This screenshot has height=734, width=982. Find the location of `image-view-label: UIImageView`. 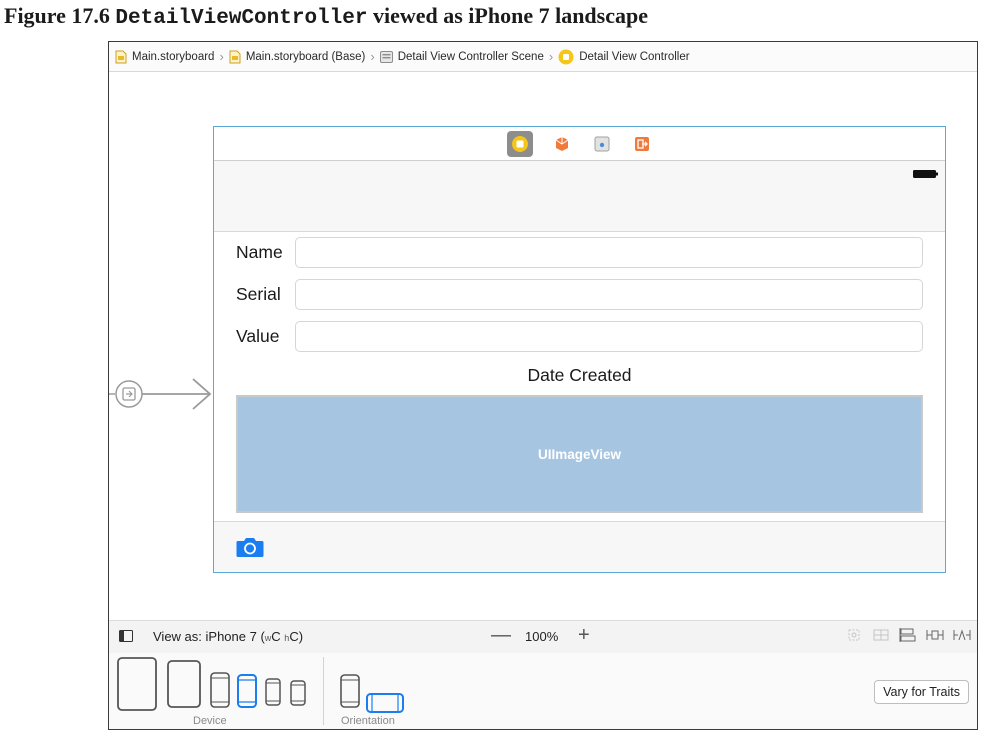

image-view-label: UIImageView is located at coordinates (579, 454).